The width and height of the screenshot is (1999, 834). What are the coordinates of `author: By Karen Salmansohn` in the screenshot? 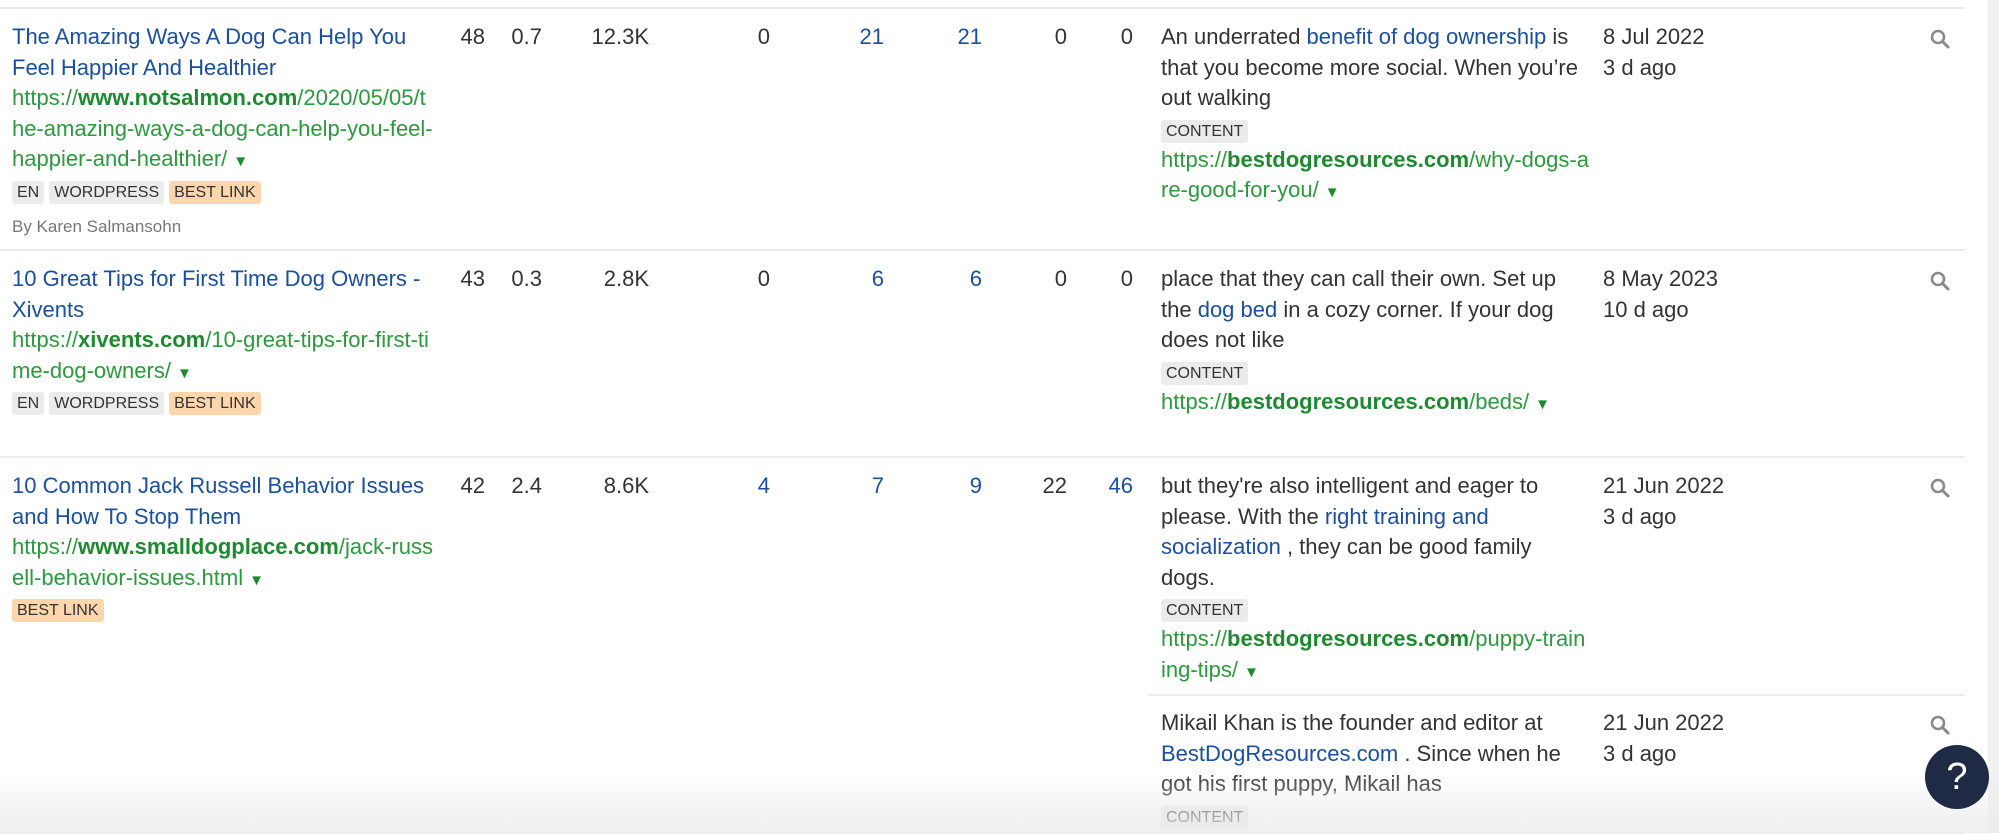 It's located at (97, 226).